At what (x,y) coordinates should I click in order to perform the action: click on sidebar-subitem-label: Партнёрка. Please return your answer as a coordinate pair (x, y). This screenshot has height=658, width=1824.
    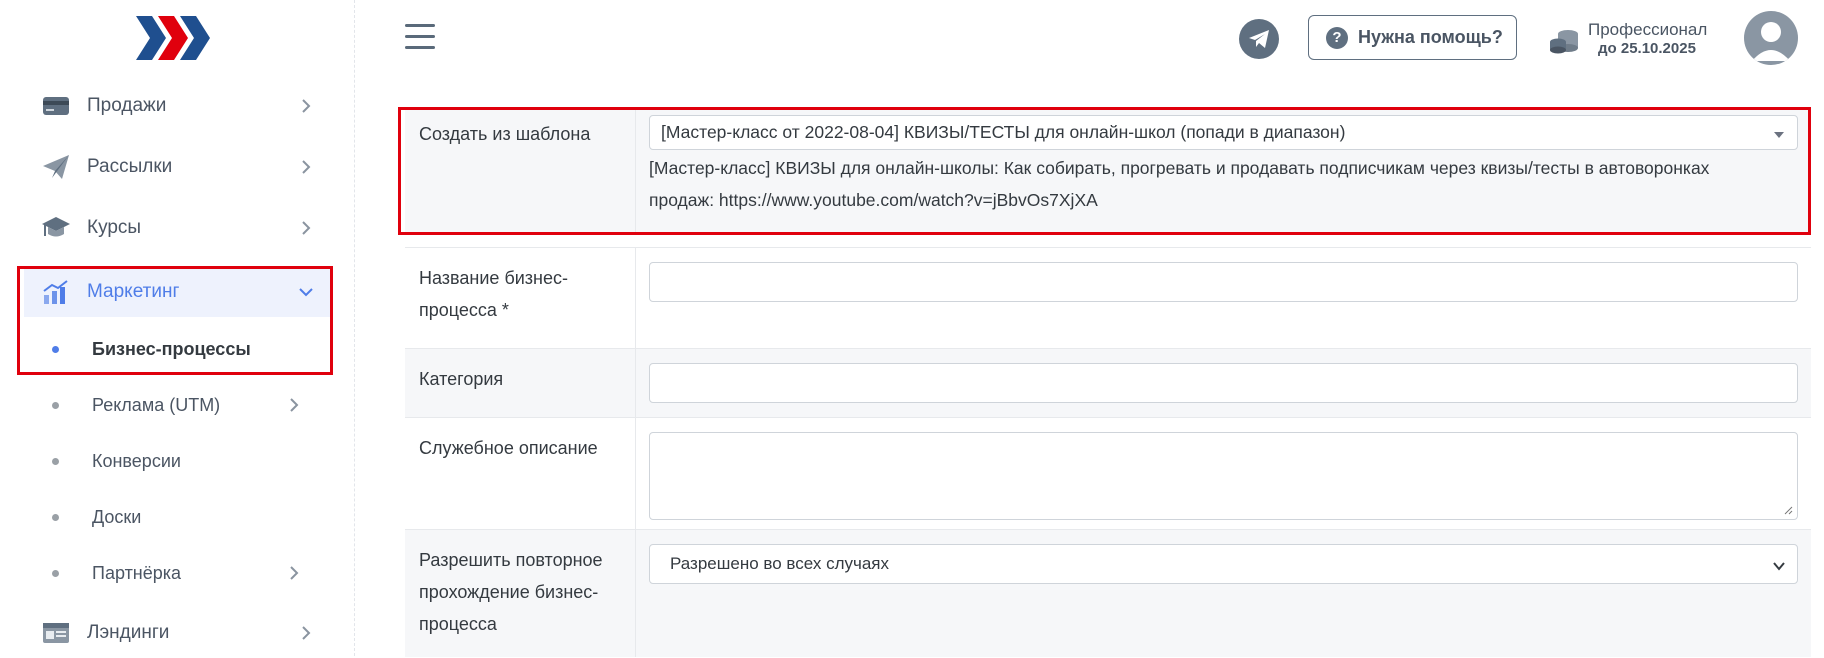
    Looking at the image, I should click on (137, 572).